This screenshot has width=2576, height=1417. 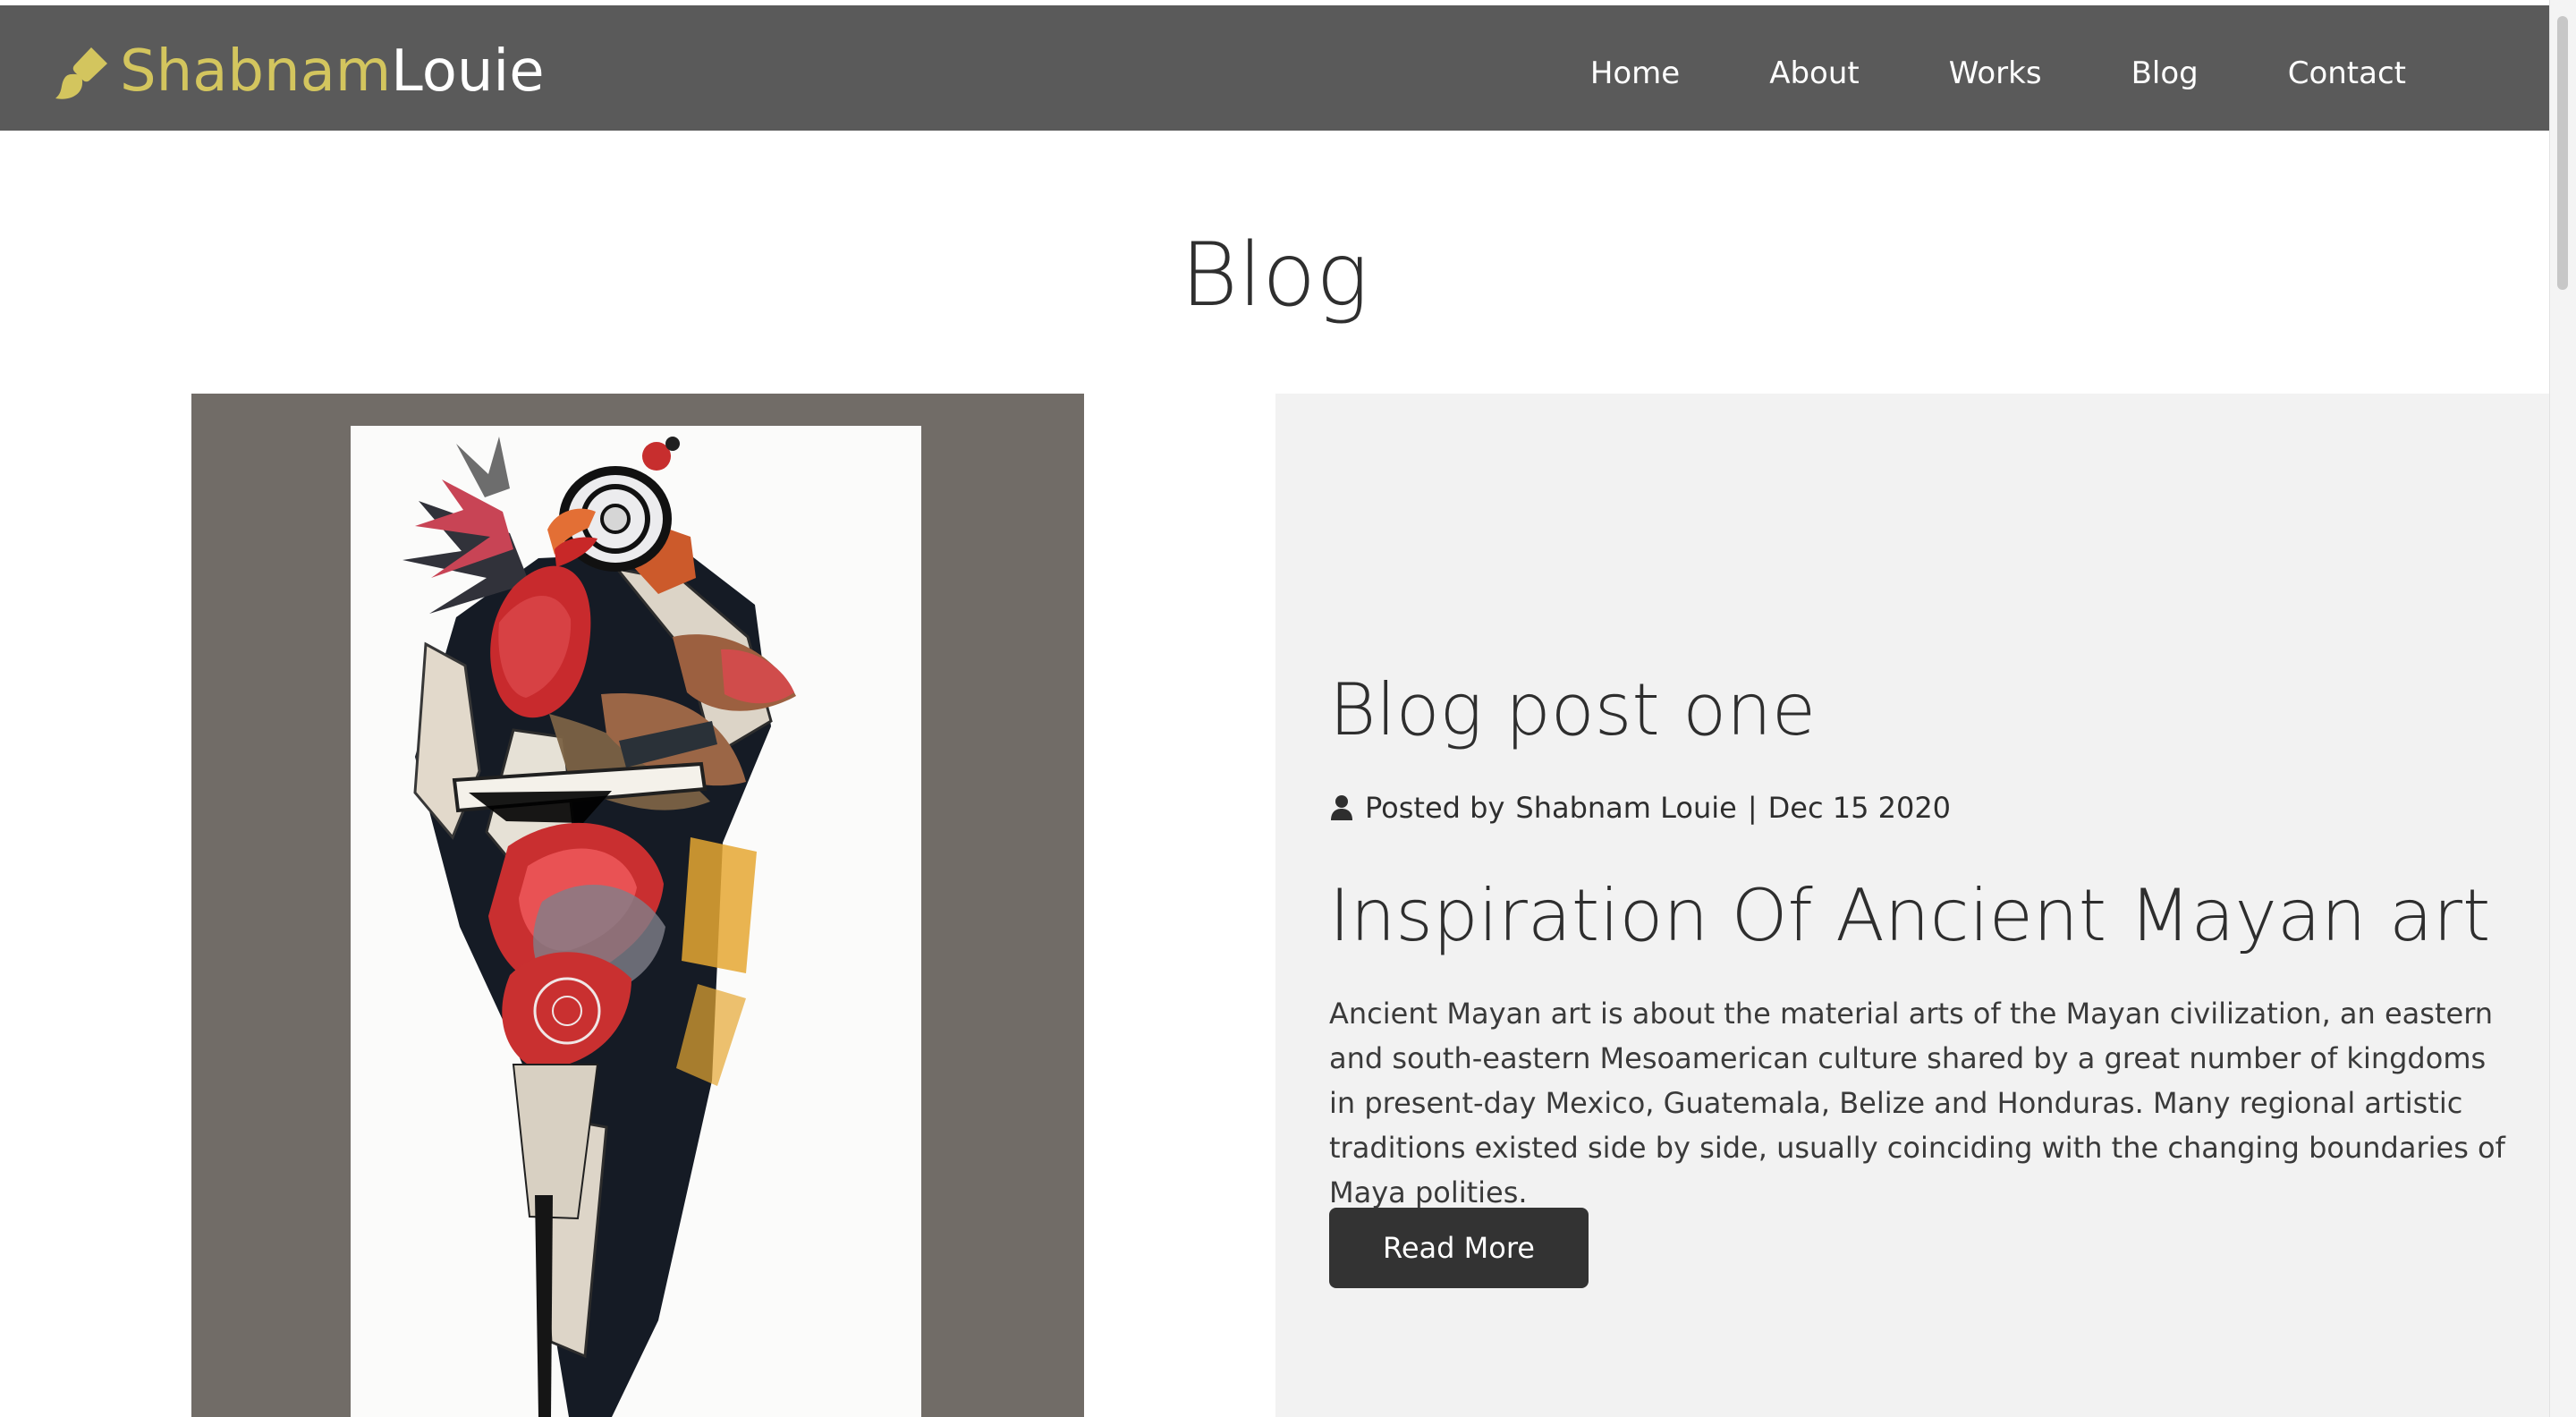 I want to click on read-more-button: Read More, so click(x=1459, y=1248).